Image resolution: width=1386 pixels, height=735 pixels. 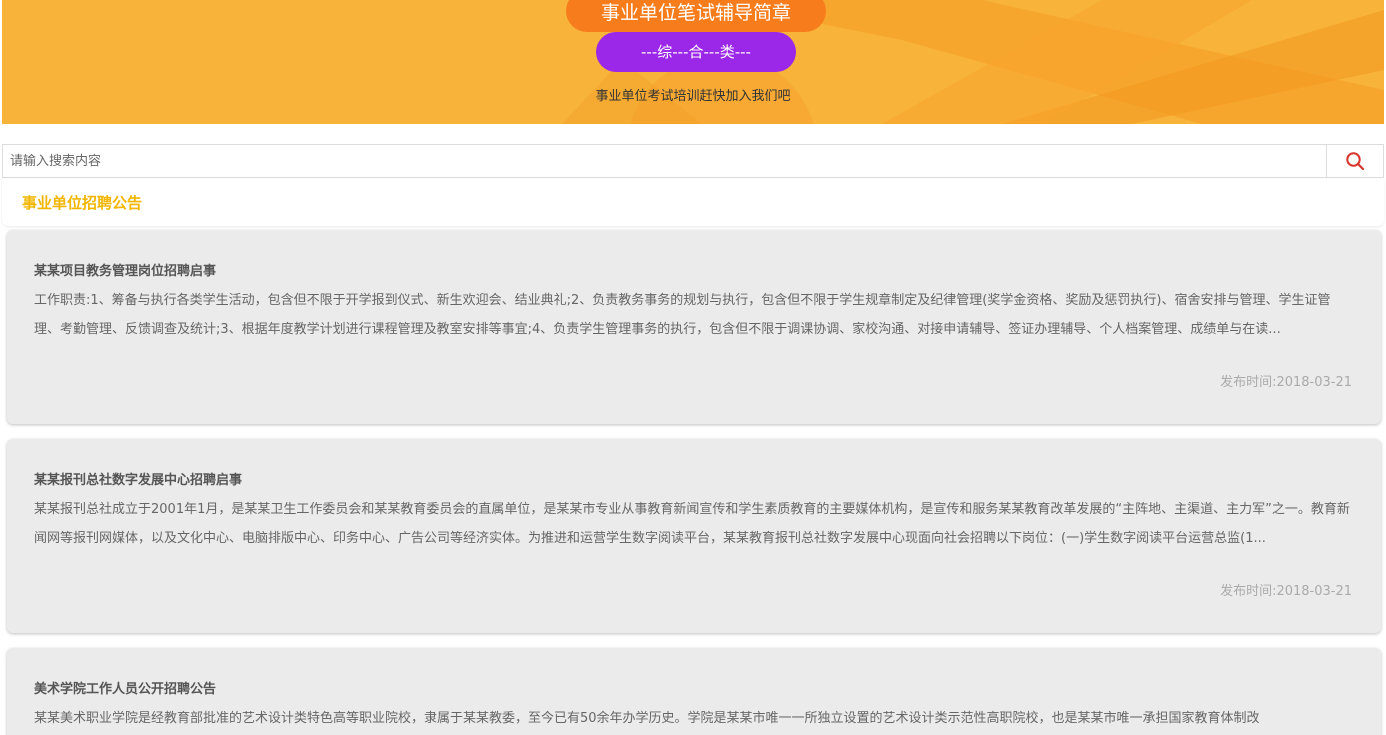 I want to click on search-button, so click(x=1354, y=161).